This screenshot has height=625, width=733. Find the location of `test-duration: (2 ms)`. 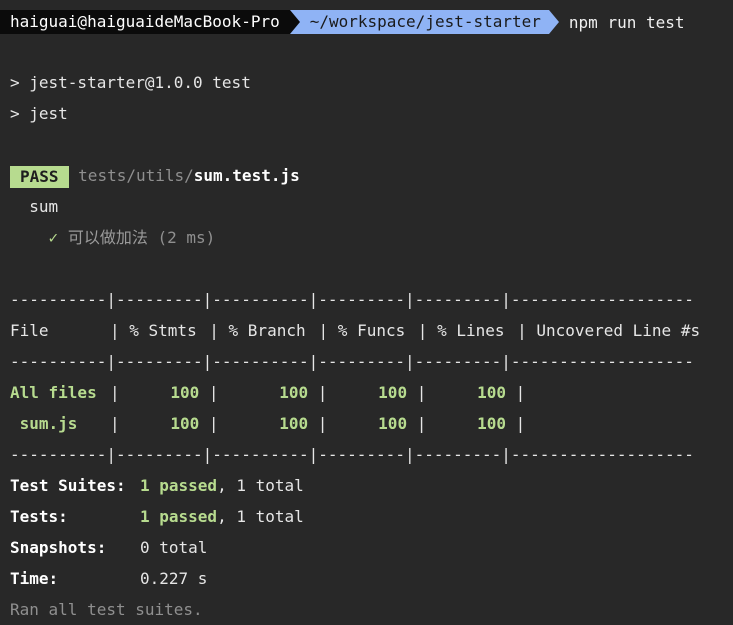

test-duration: (2 ms) is located at coordinates (186, 237).